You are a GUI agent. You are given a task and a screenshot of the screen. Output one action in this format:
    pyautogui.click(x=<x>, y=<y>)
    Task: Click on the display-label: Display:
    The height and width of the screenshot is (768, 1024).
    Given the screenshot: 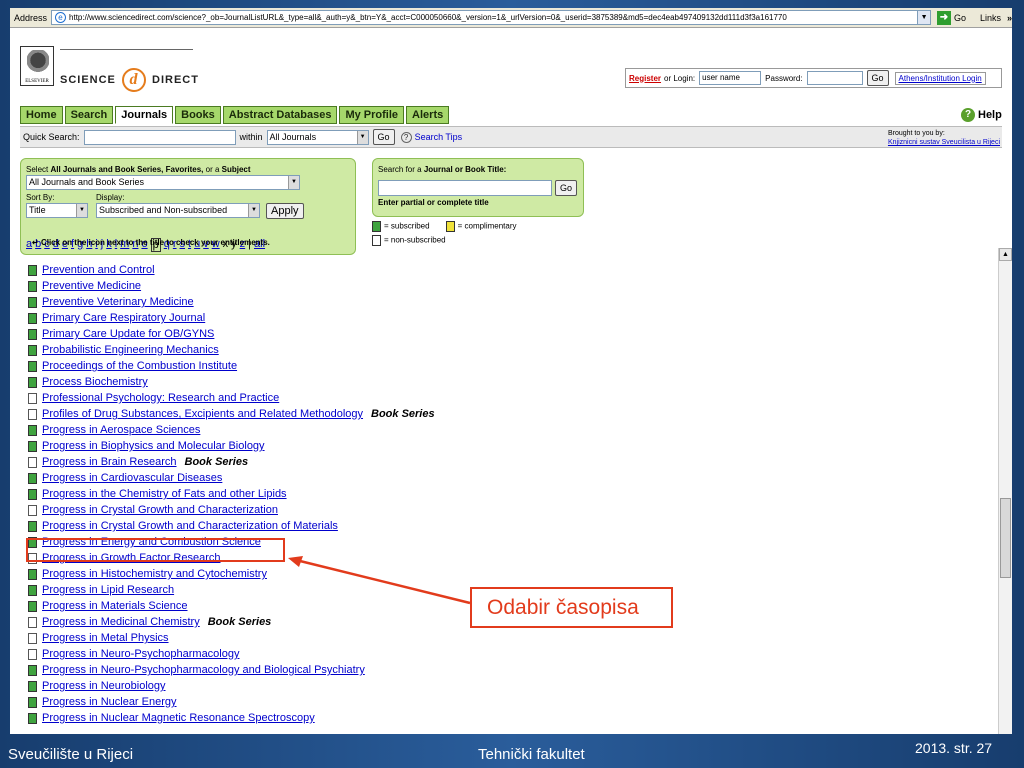 What is the action you would take?
    pyautogui.click(x=110, y=197)
    